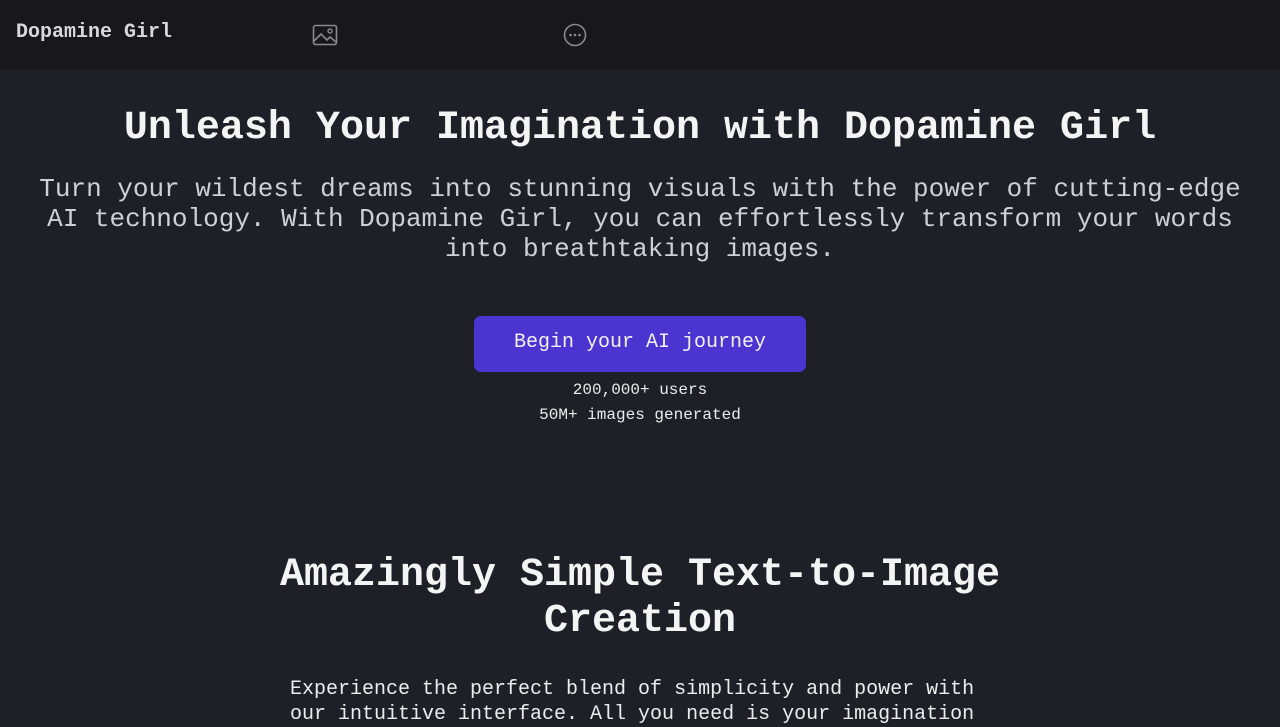  Describe the element at coordinates (575, 35) in the screenshot. I see `more-options-icon` at that location.